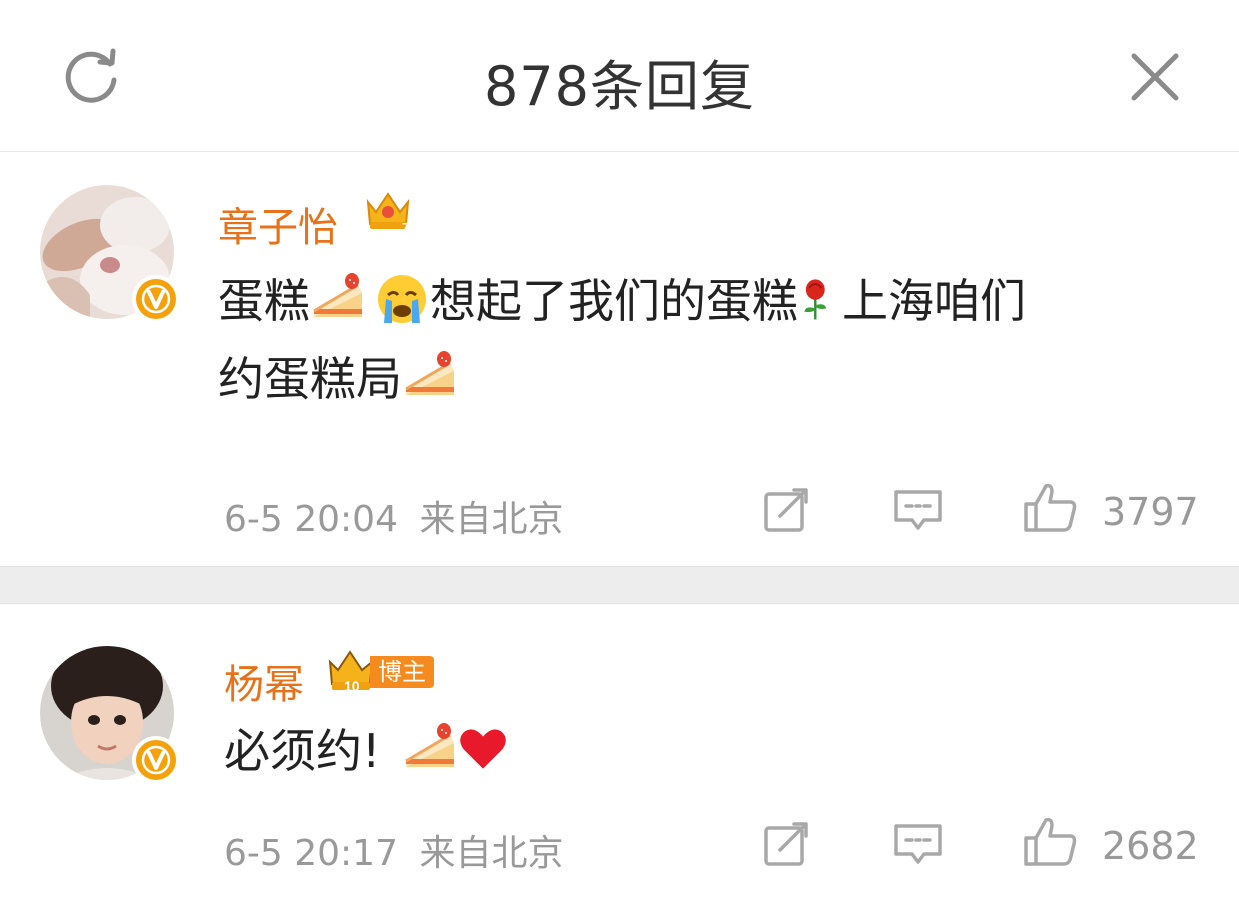 This screenshot has height=908, width=1239. Describe the element at coordinates (264, 301) in the screenshot. I see `comment-text-segment: 蛋糕` at that location.